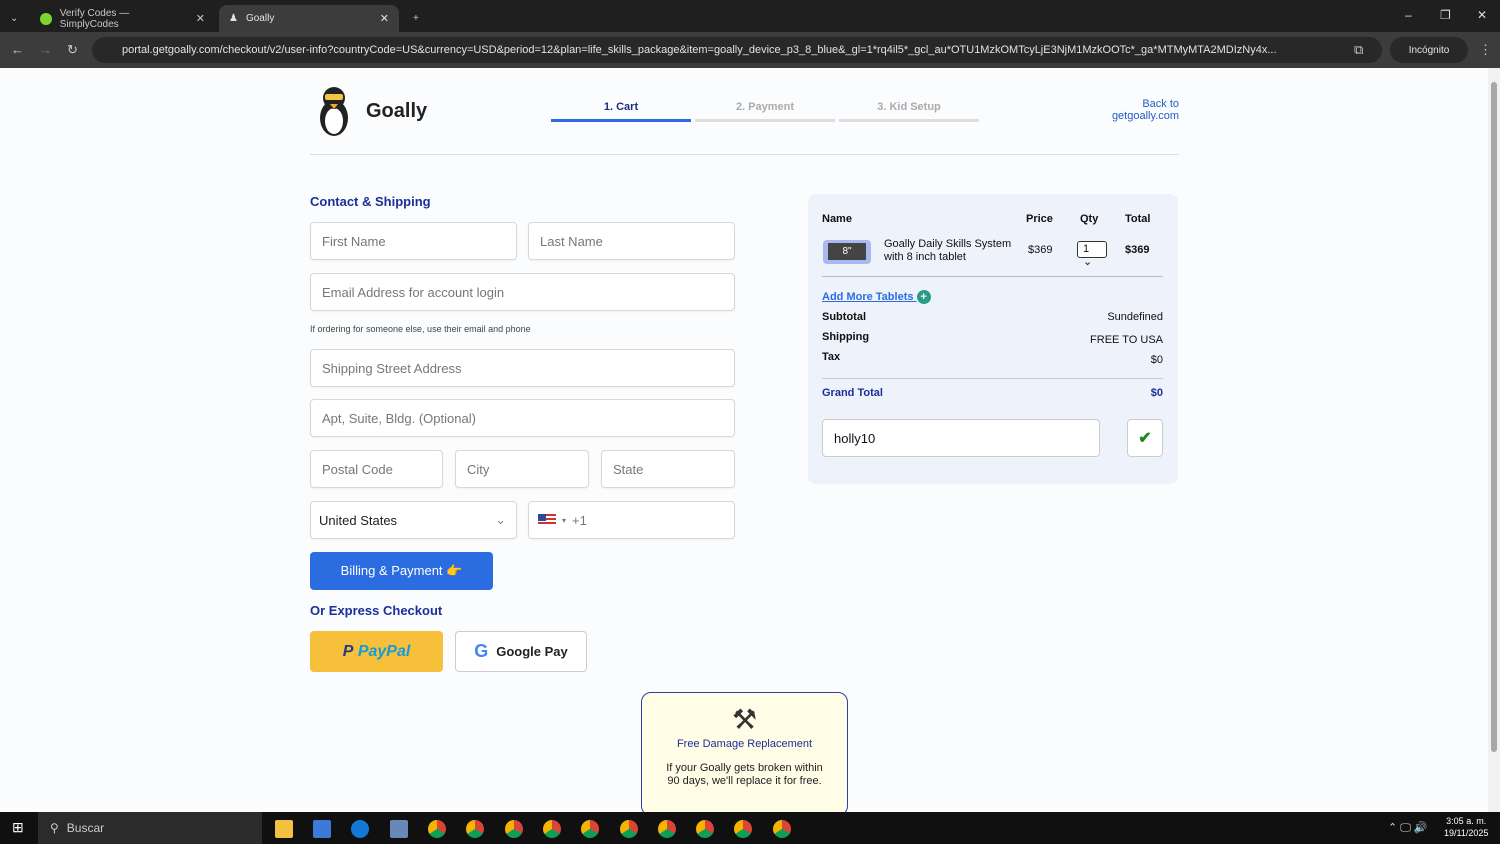 The height and width of the screenshot is (844, 1500). I want to click on express-checkout-heading: Or Express Checkout, so click(376, 610).